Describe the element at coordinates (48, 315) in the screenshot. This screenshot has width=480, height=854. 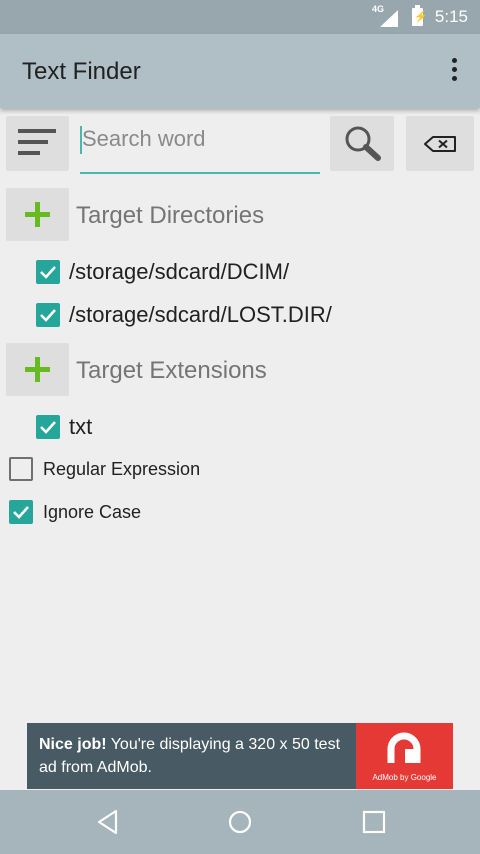
I see `directory-checkbox-lostdir` at that location.